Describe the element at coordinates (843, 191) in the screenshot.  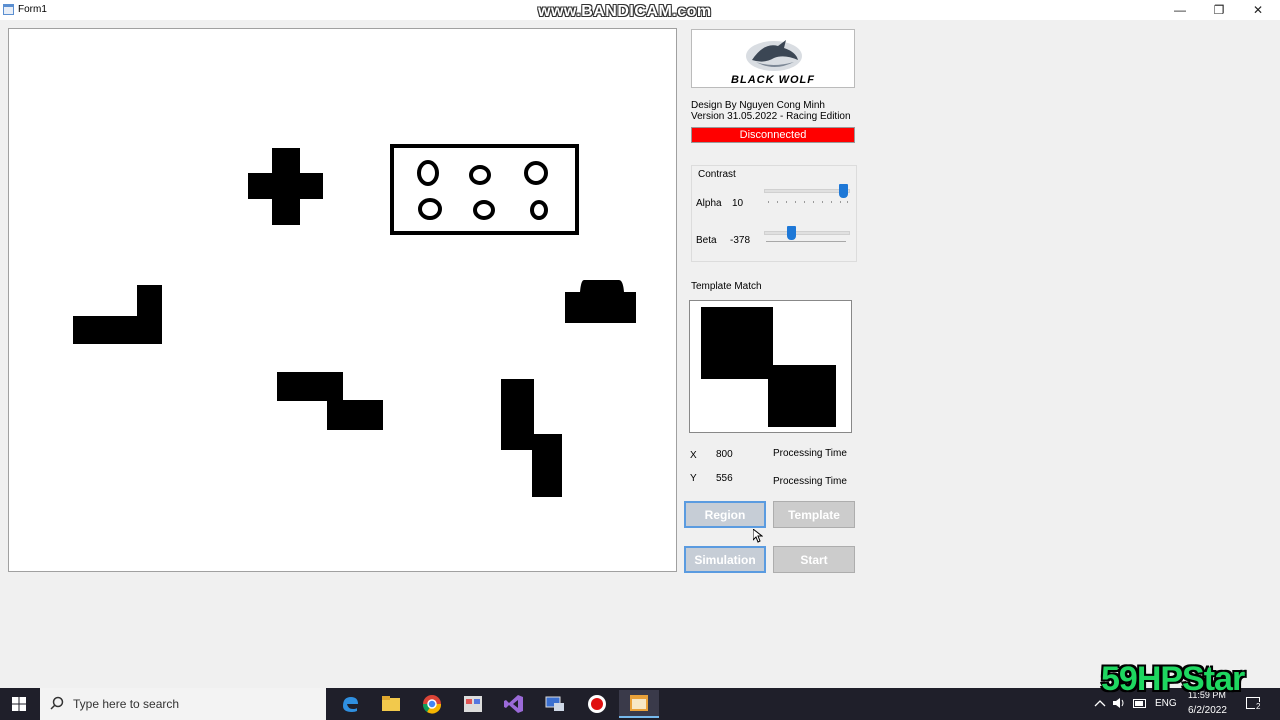
I see `alpha-slider-thumb` at that location.